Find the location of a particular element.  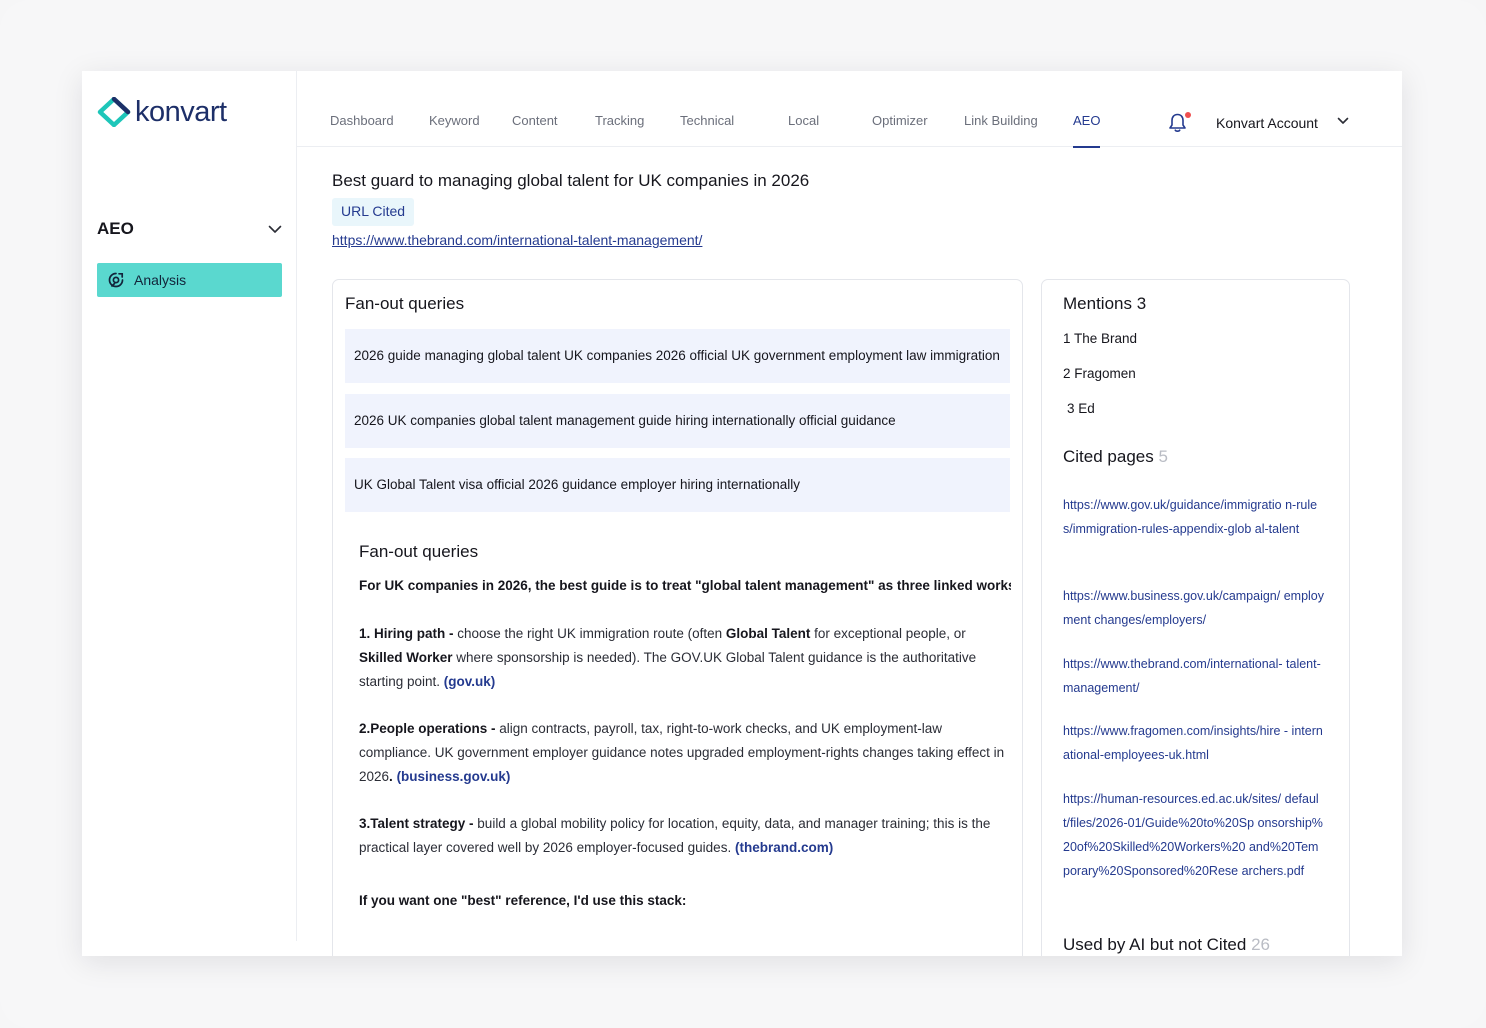

source-link: (thebrand.com) is located at coordinates (784, 847).